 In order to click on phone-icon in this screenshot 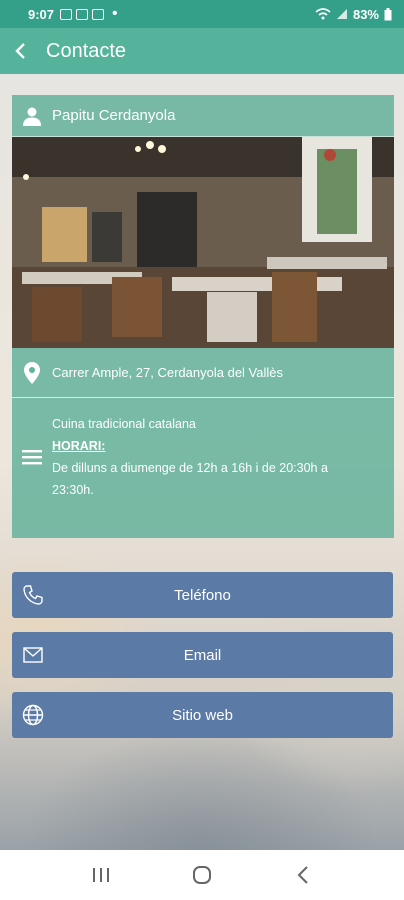, I will do `click(33, 595)`.